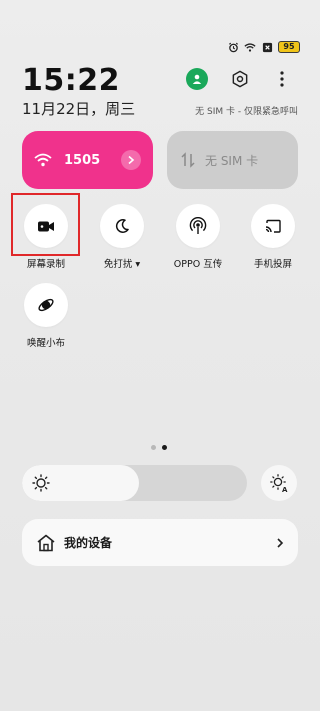 Image resolution: width=320 pixels, height=711 pixels. What do you see at coordinates (41, 483) in the screenshot?
I see `sun-icon` at bounding box center [41, 483].